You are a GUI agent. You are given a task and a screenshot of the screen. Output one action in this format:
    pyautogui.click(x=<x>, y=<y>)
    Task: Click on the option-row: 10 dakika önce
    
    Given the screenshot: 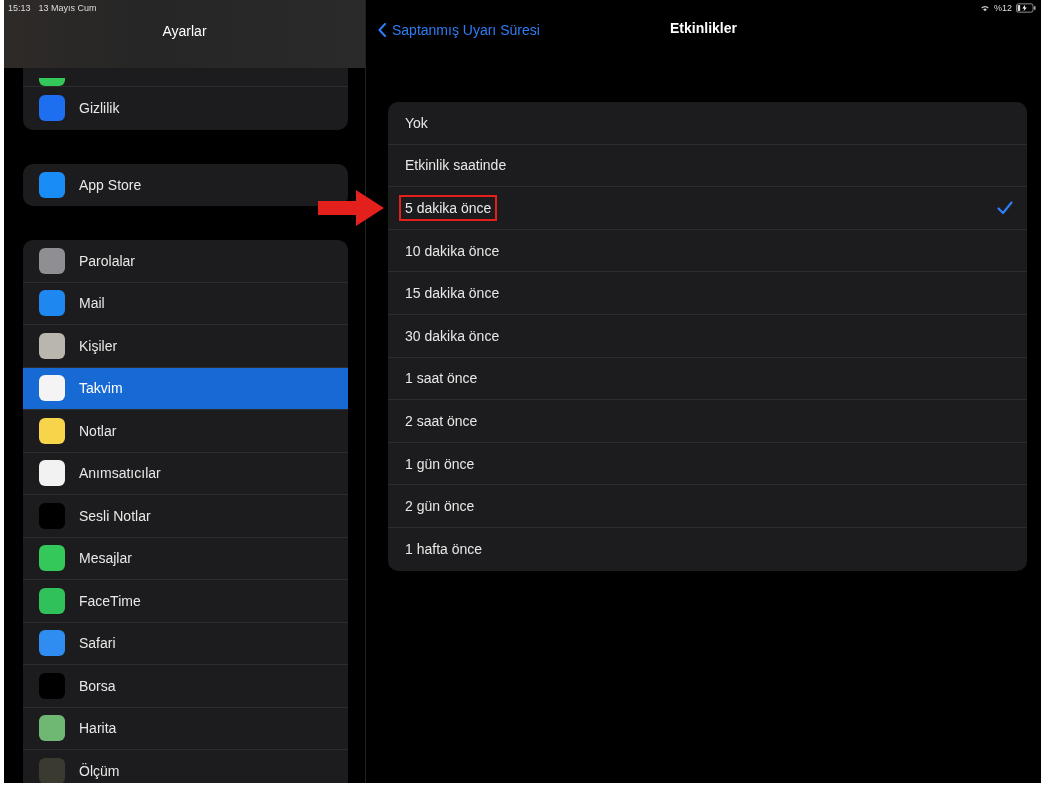 What is the action you would take?
    pyautogui.click(x=707, y=251)
    